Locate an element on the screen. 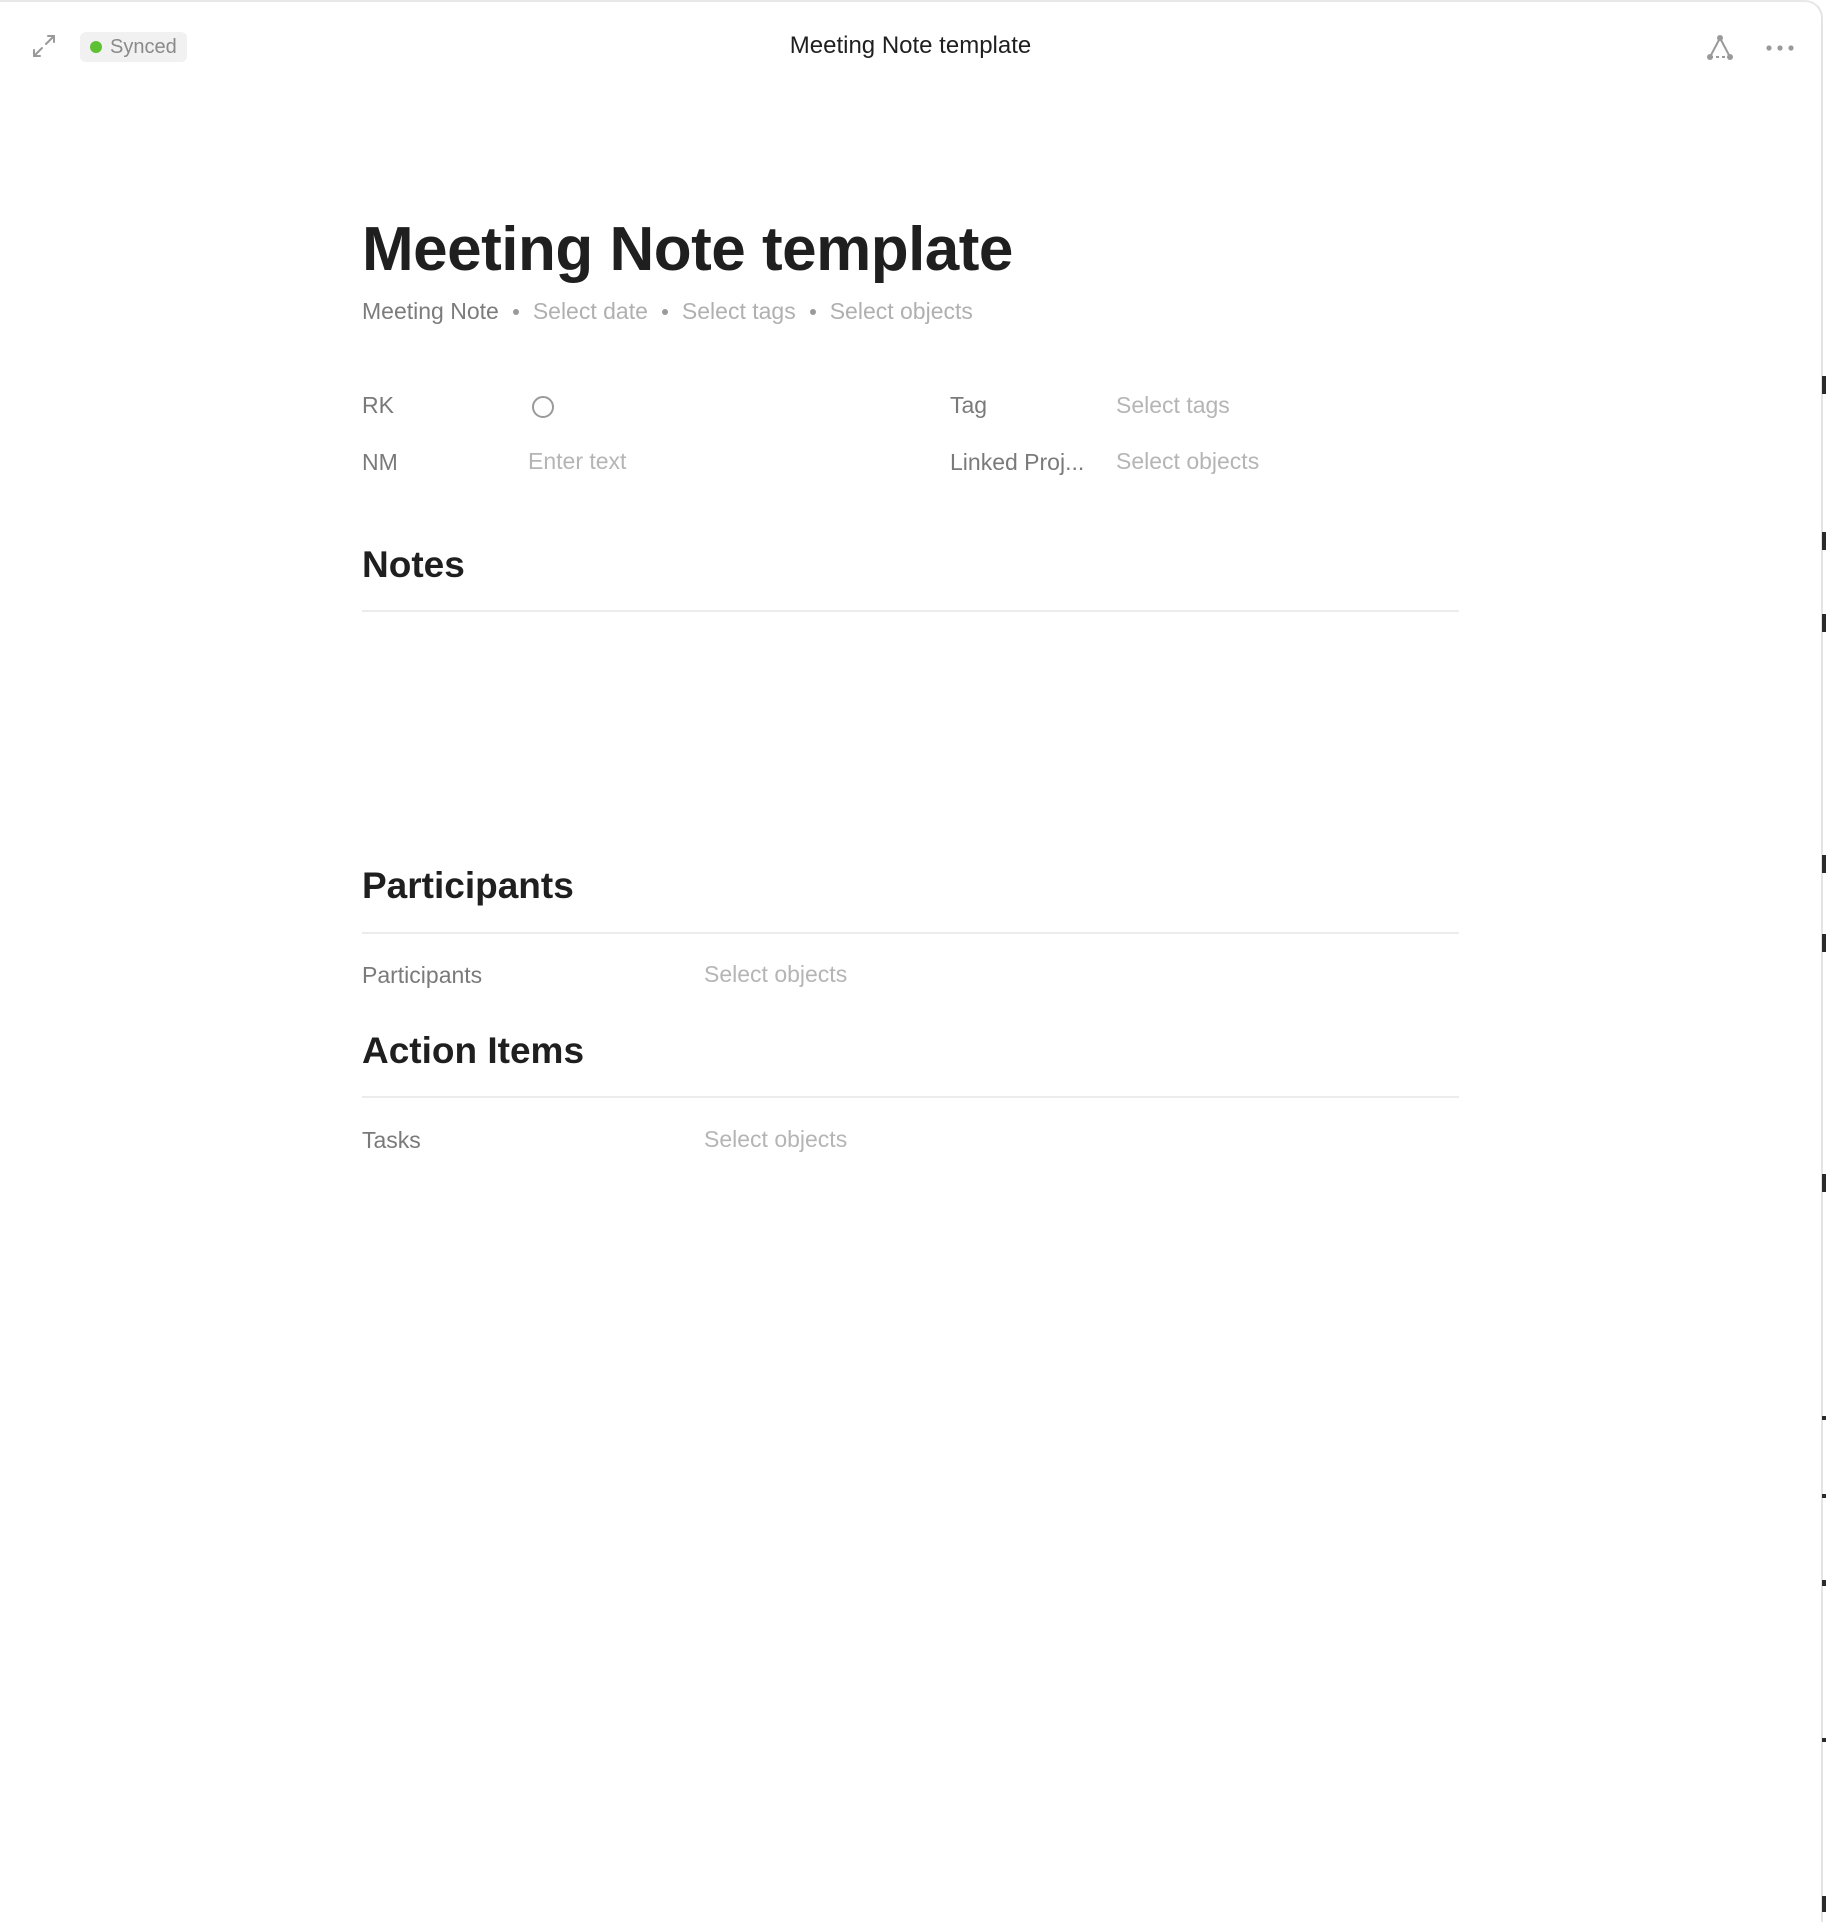  tasks-select: Select objects is located at coordinates (775, 1139).